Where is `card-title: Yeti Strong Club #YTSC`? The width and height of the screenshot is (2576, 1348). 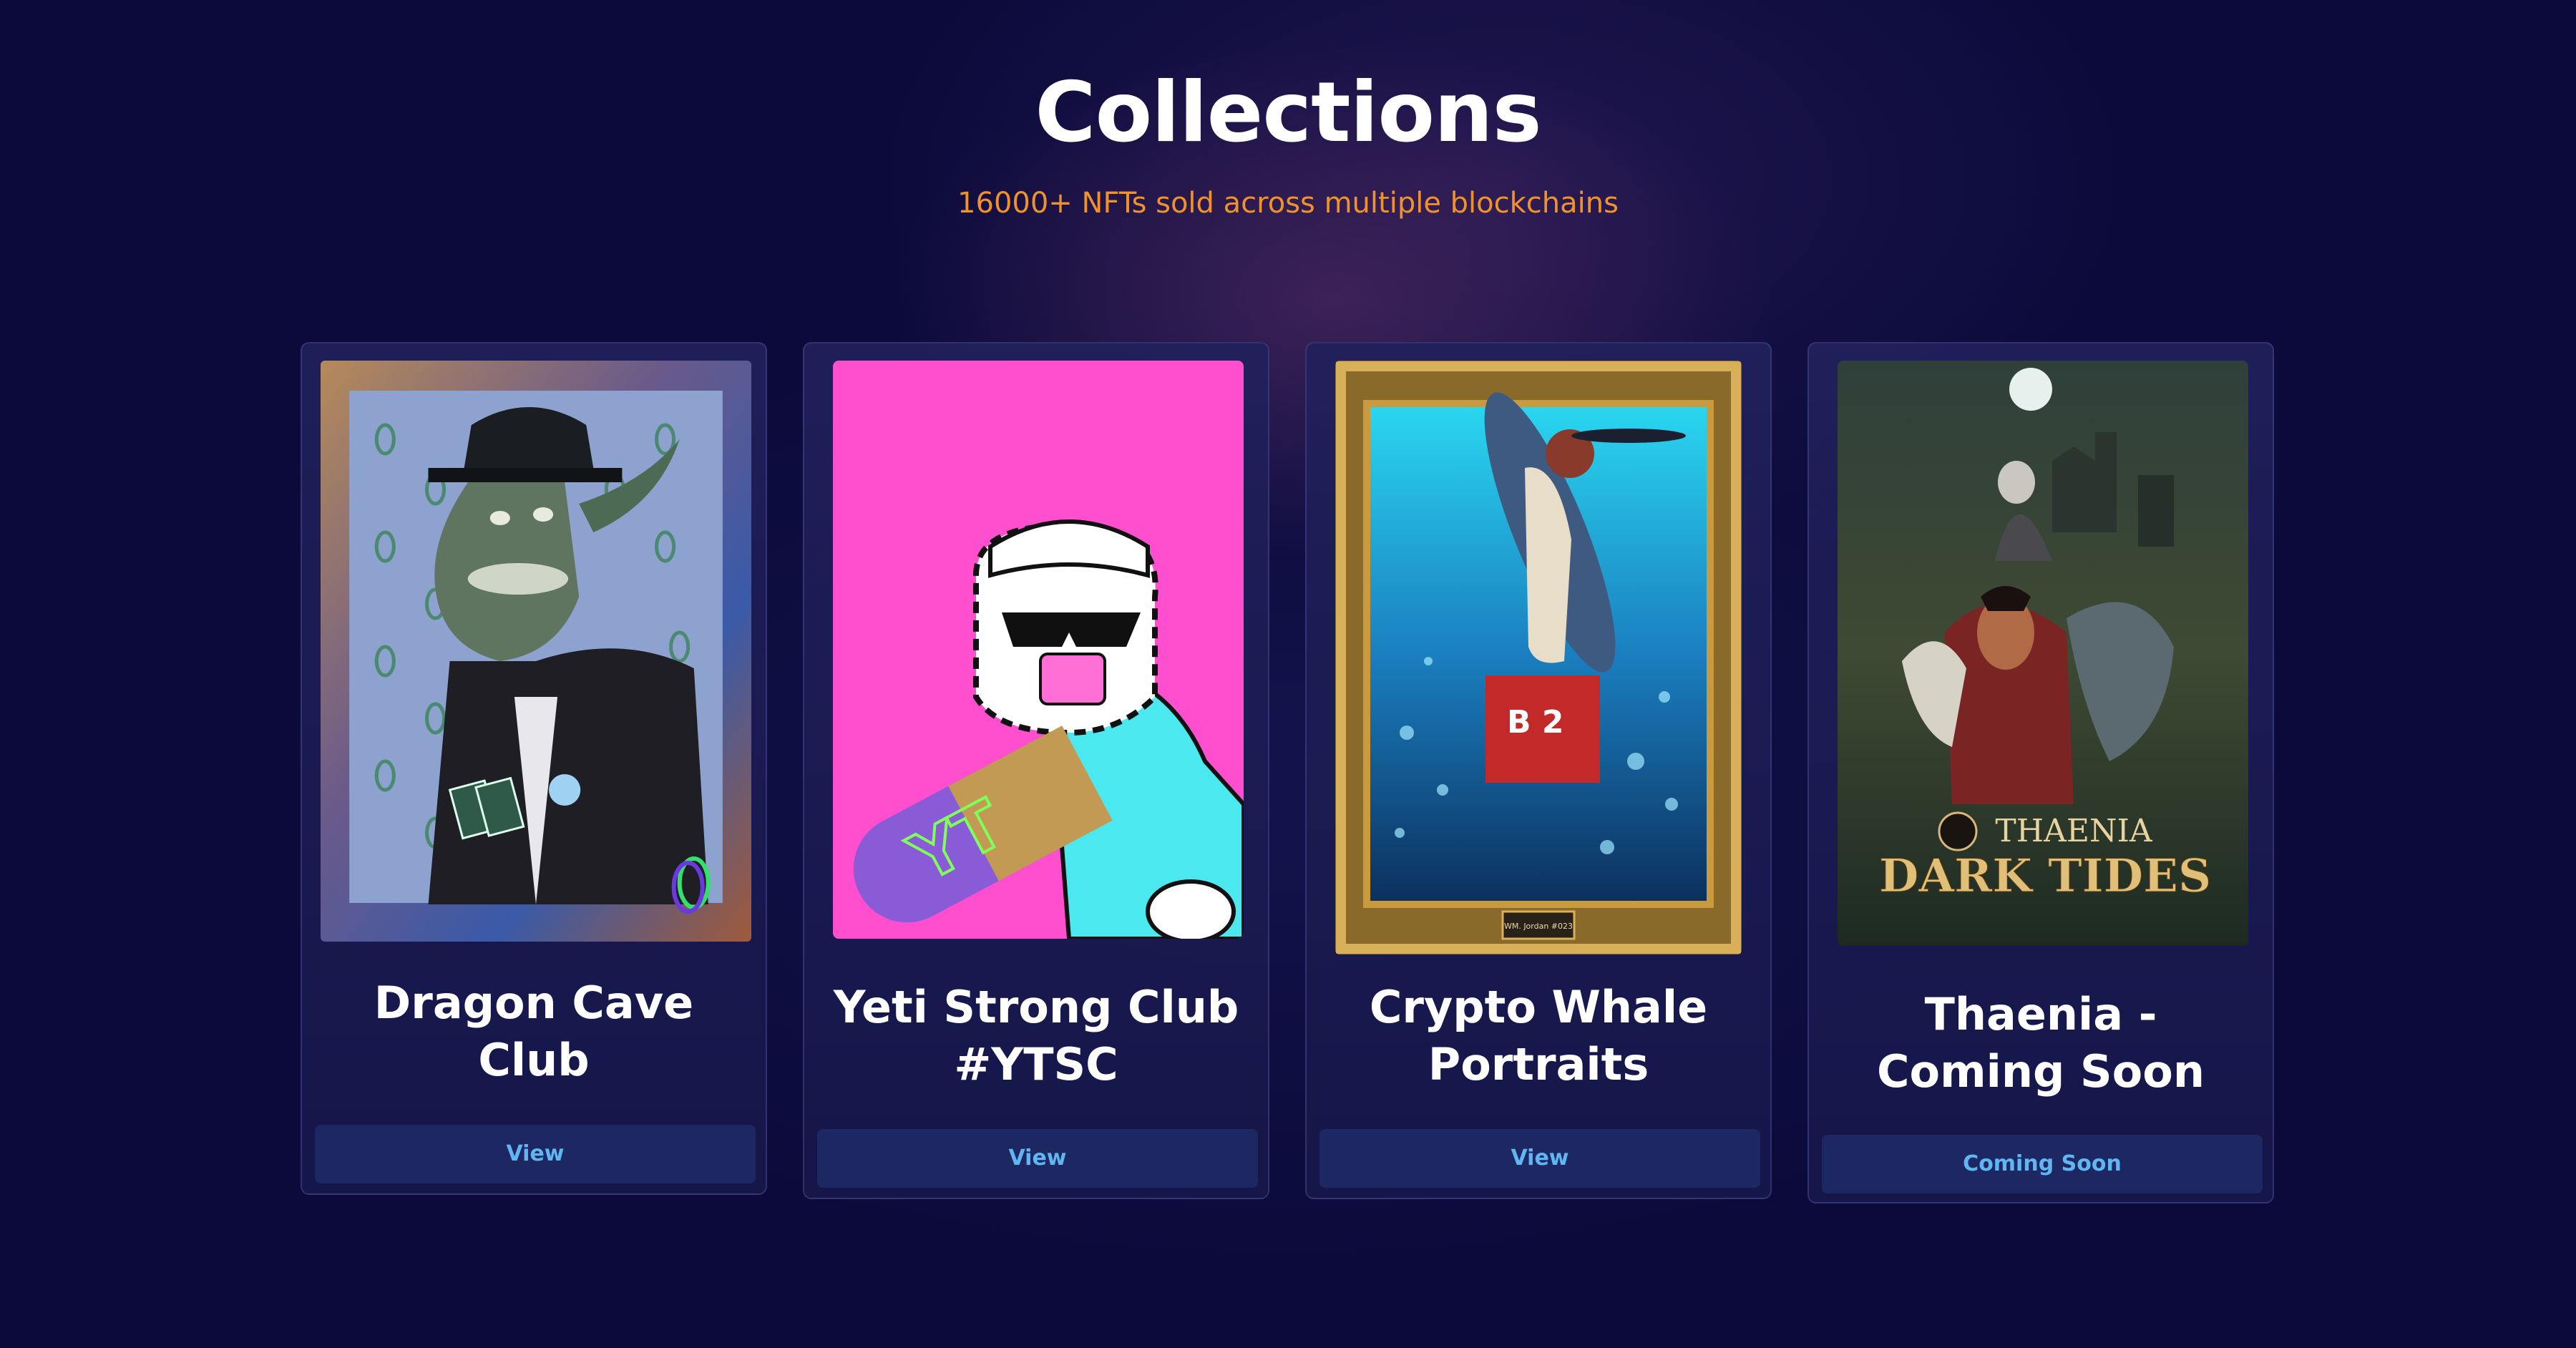 card-title: Yeti Strong Club #YTSC is located at coordinates (1036, 1035).